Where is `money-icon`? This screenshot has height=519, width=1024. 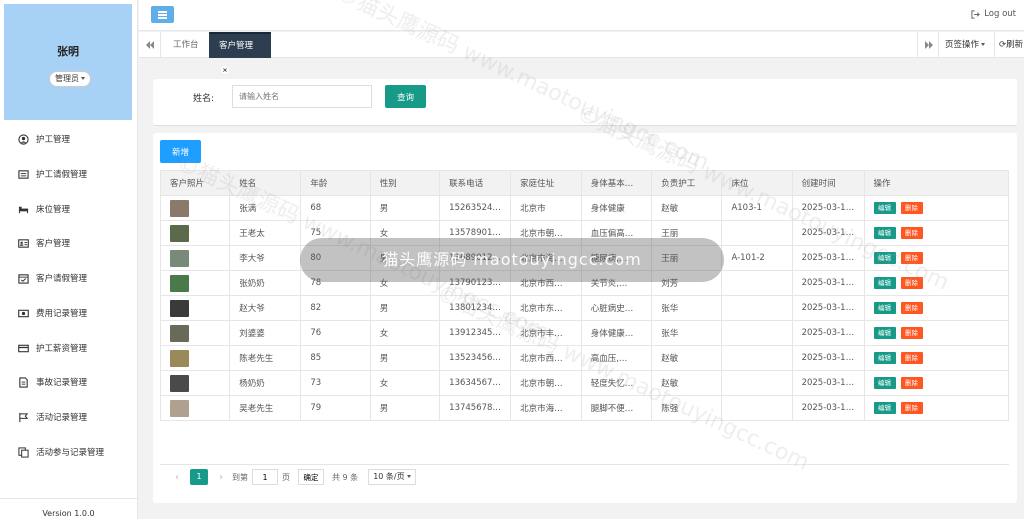
money-icon is located at coordinates (23, 313).